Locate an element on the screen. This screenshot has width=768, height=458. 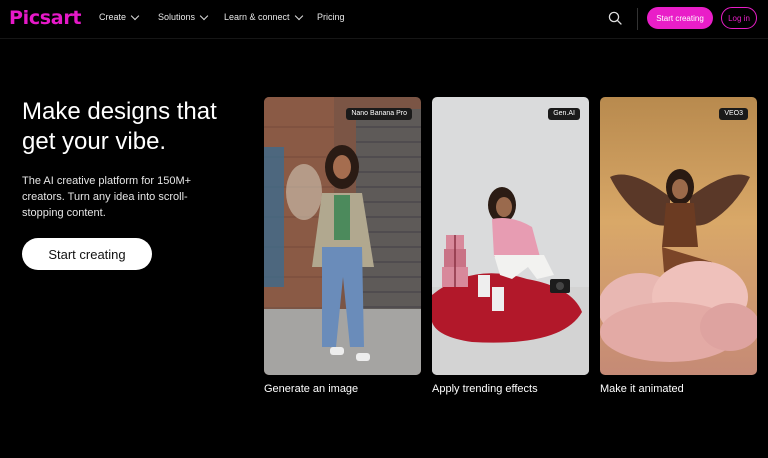
feature-card-make-animated: VEO3 is located at coordinates (678, 236).